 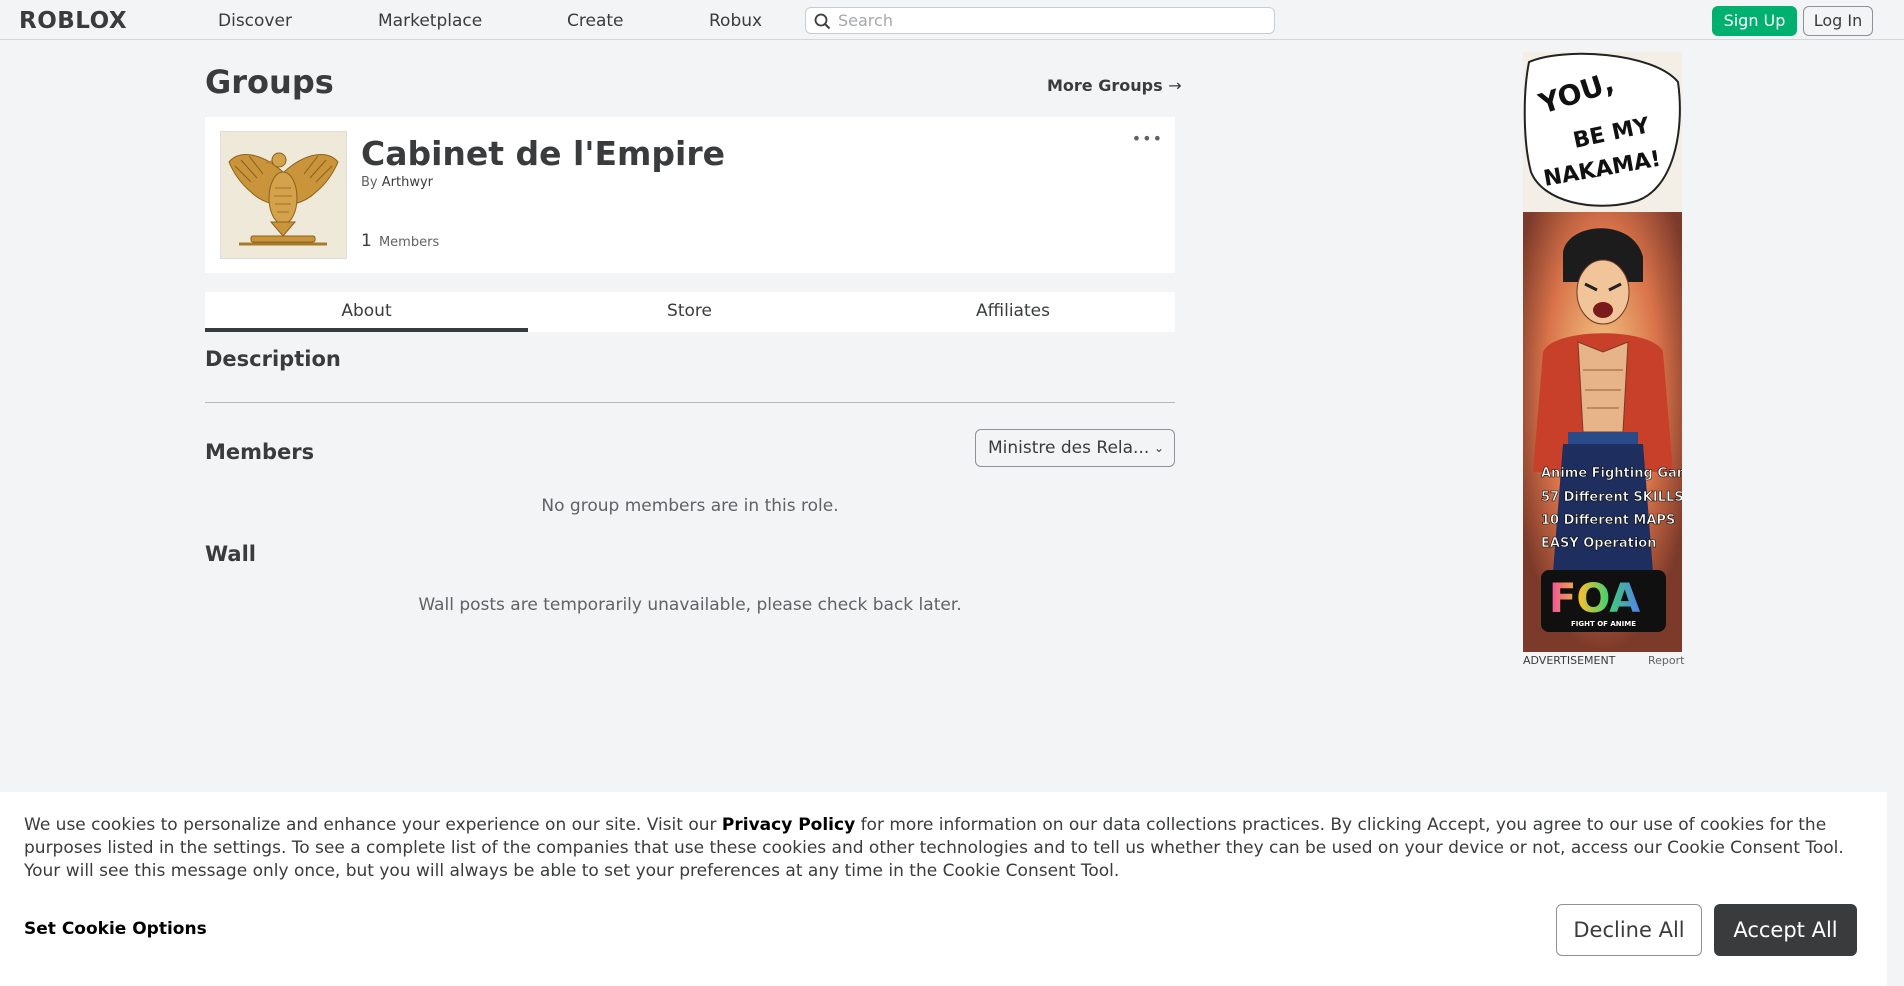 I want to click on group-owner-line: By Arthwyr, so click(x=397, y=182).